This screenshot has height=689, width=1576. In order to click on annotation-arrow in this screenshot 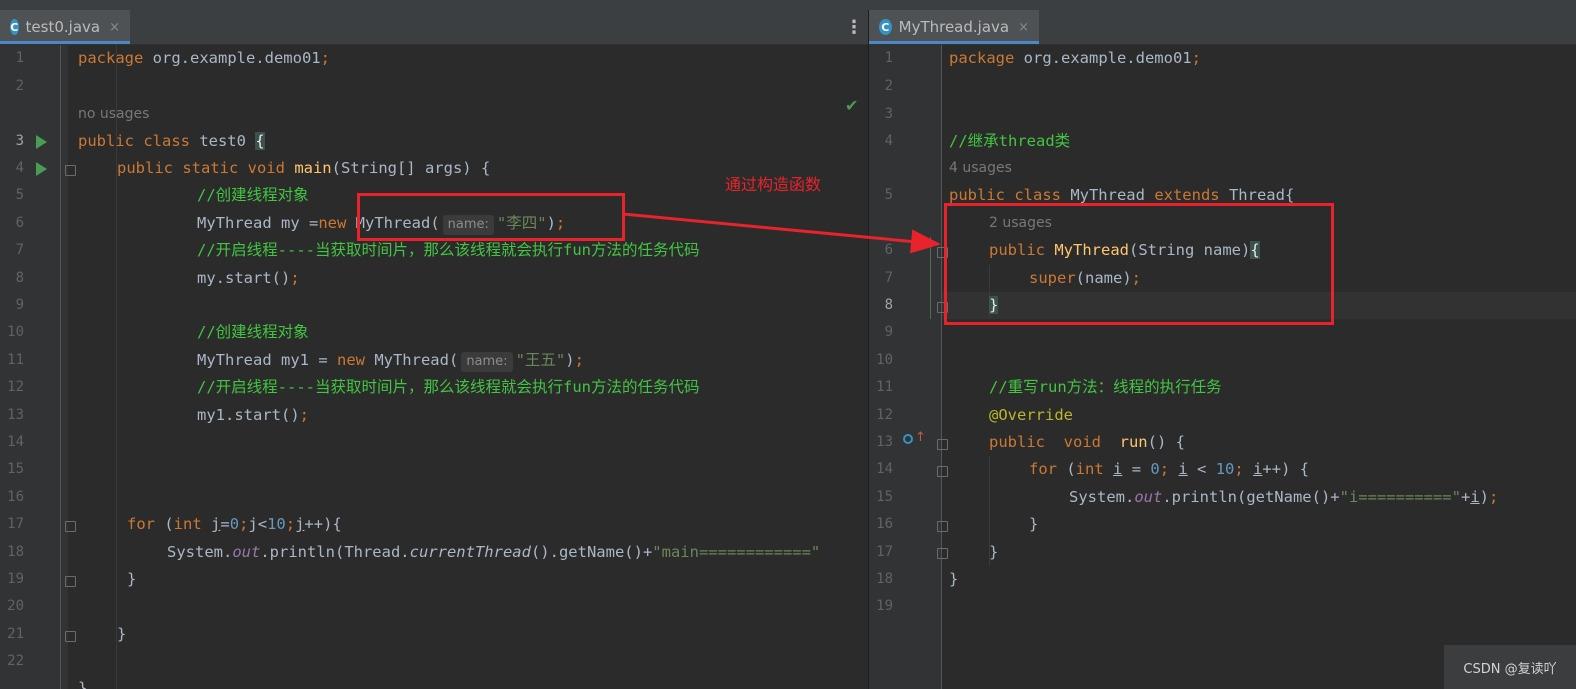, I will do `click(781, 233)`.